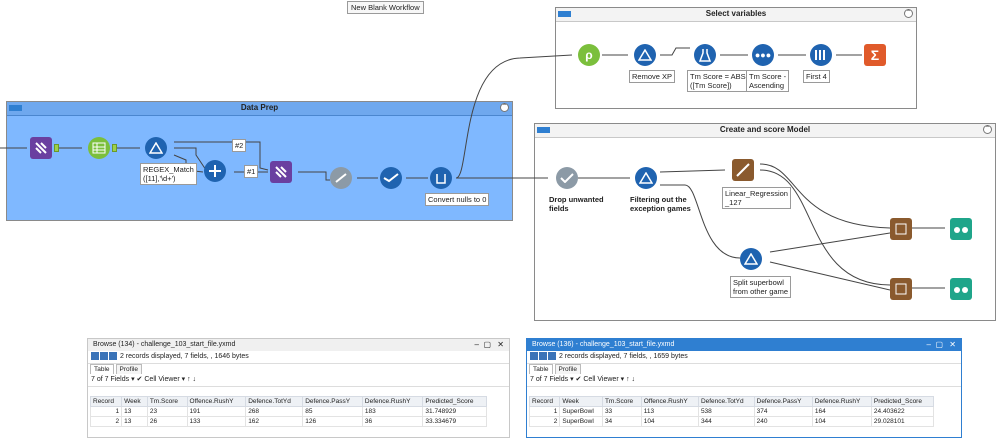  I want to click on table-row: 1 SuperBowl 33 113 538 374 164 24.403622, so click(731, 411).